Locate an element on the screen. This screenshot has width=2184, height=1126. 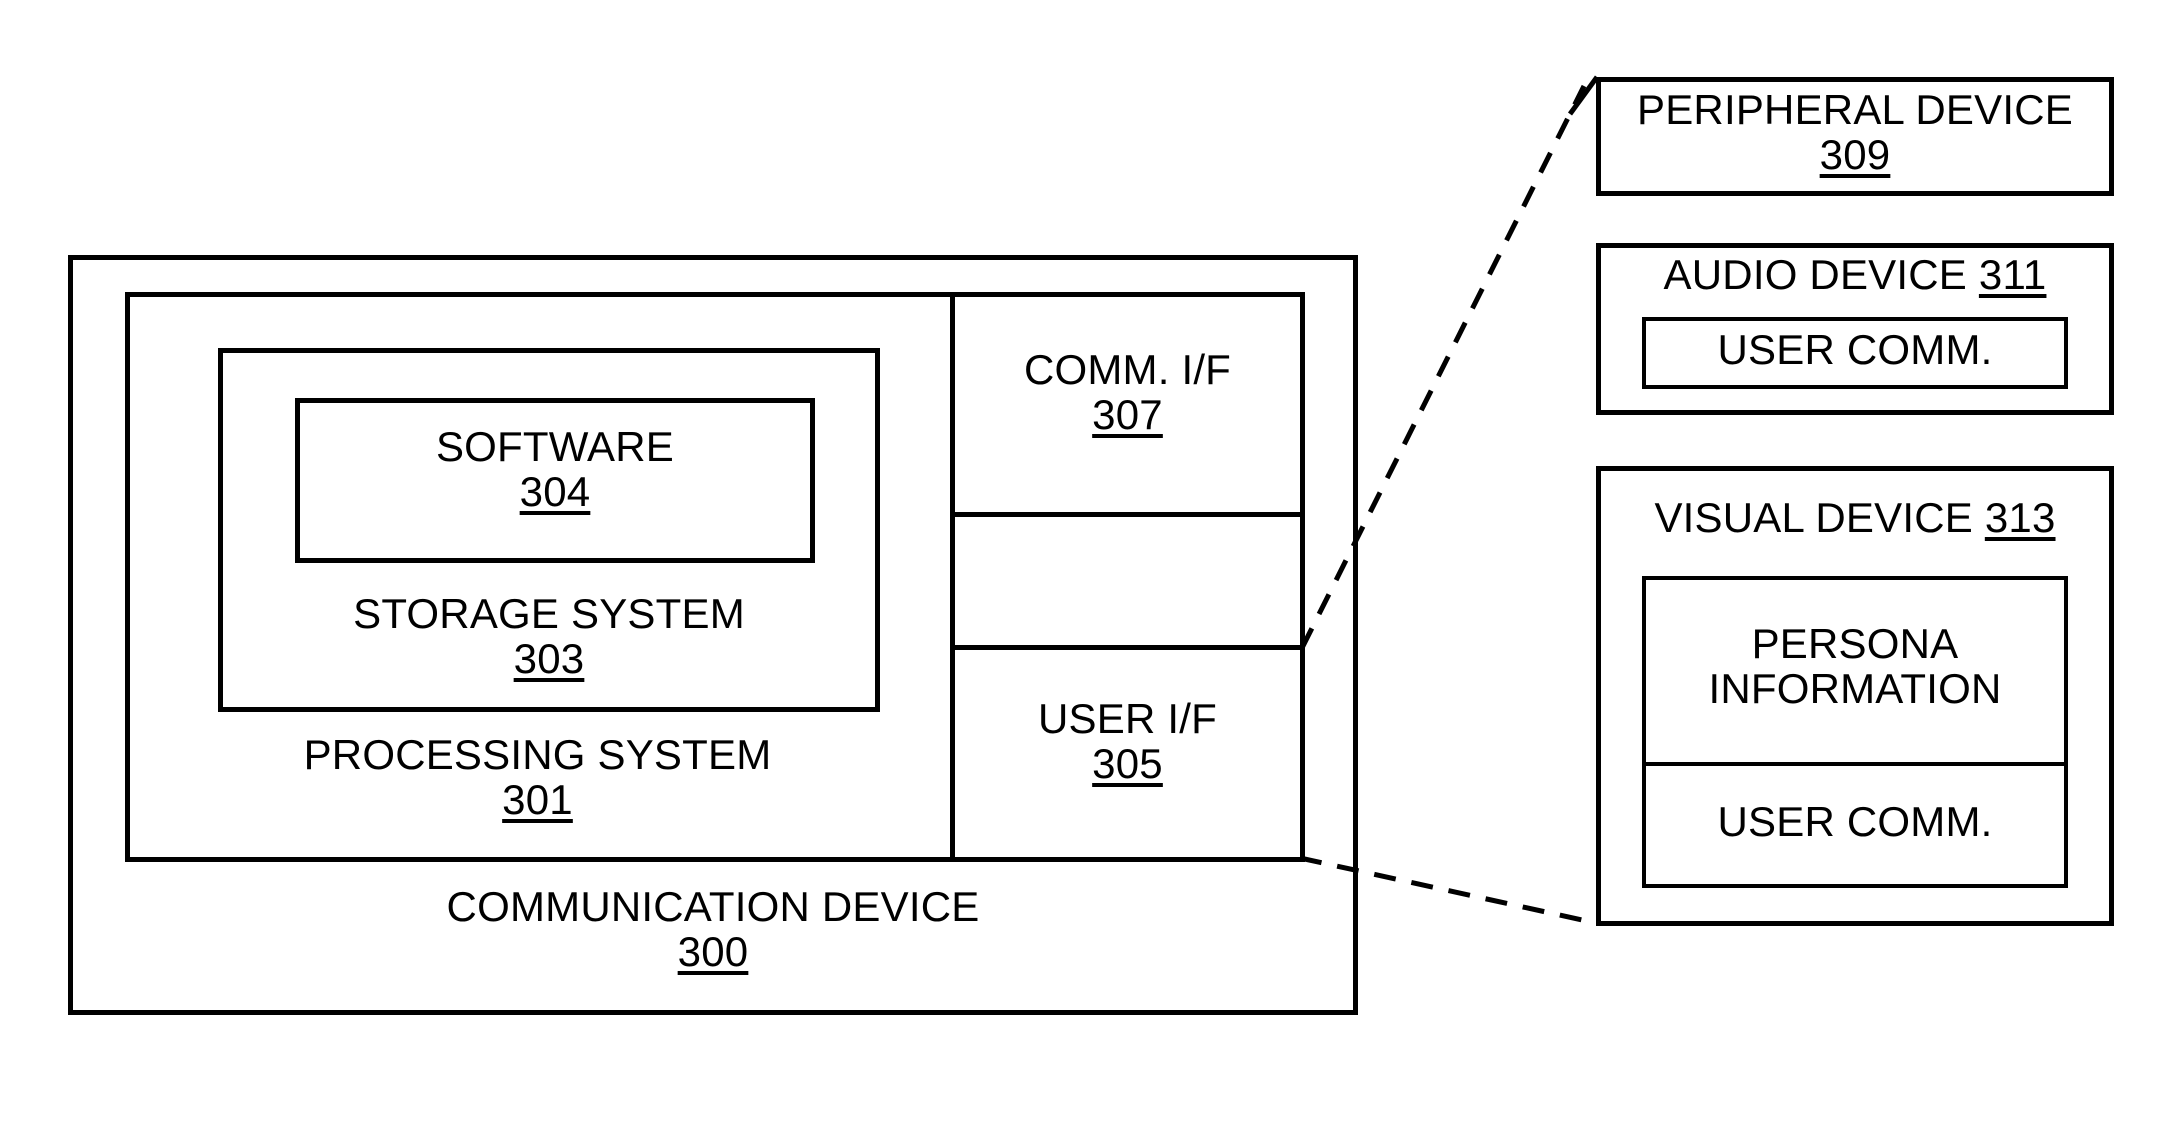
audio-device-user-comm-text: USER COMM. is located at coordinates (1855, 349).